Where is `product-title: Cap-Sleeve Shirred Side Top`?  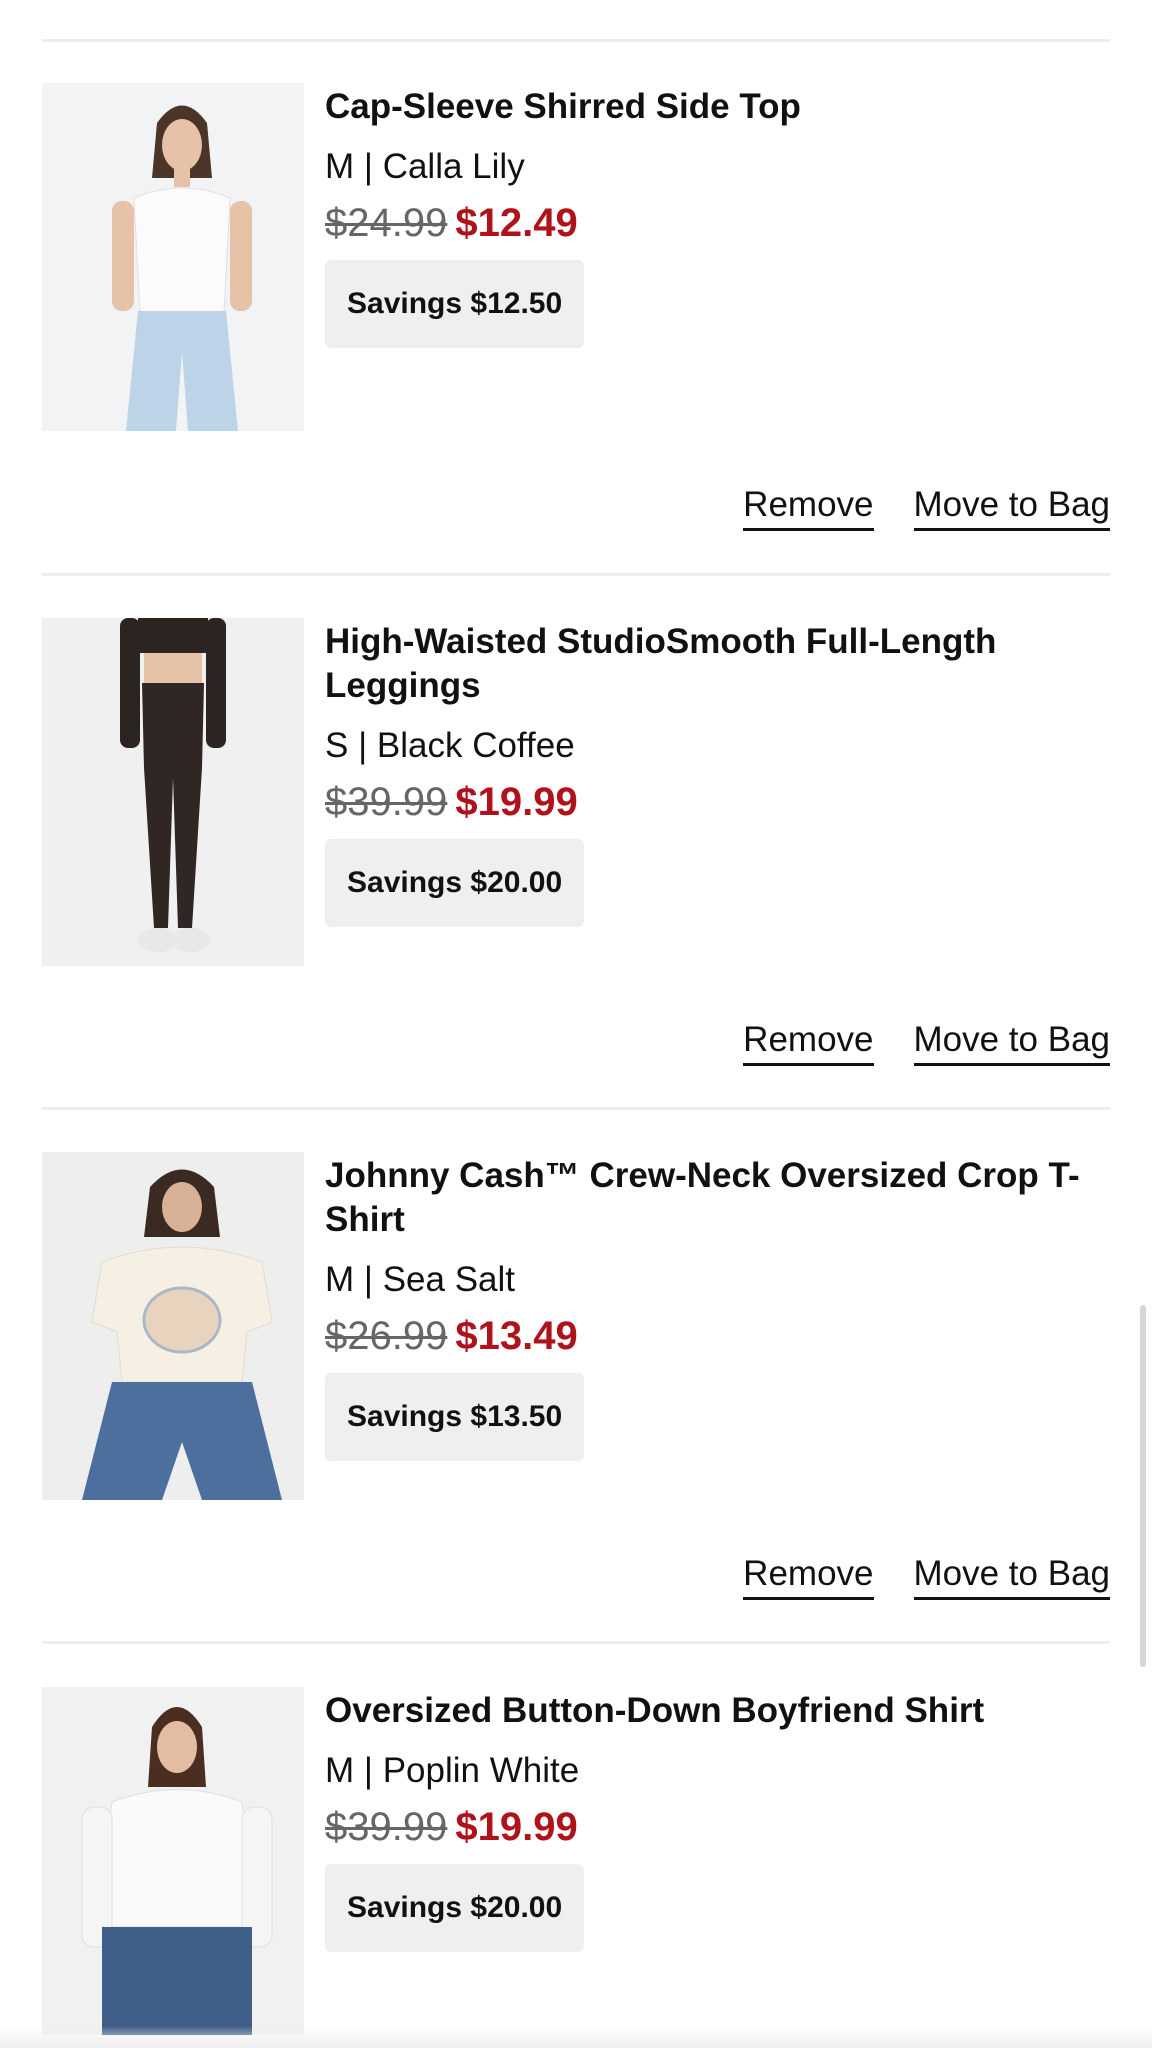 product-title: Cap-Sleeve Shirred Side Top is located at coordinates (717, 106).